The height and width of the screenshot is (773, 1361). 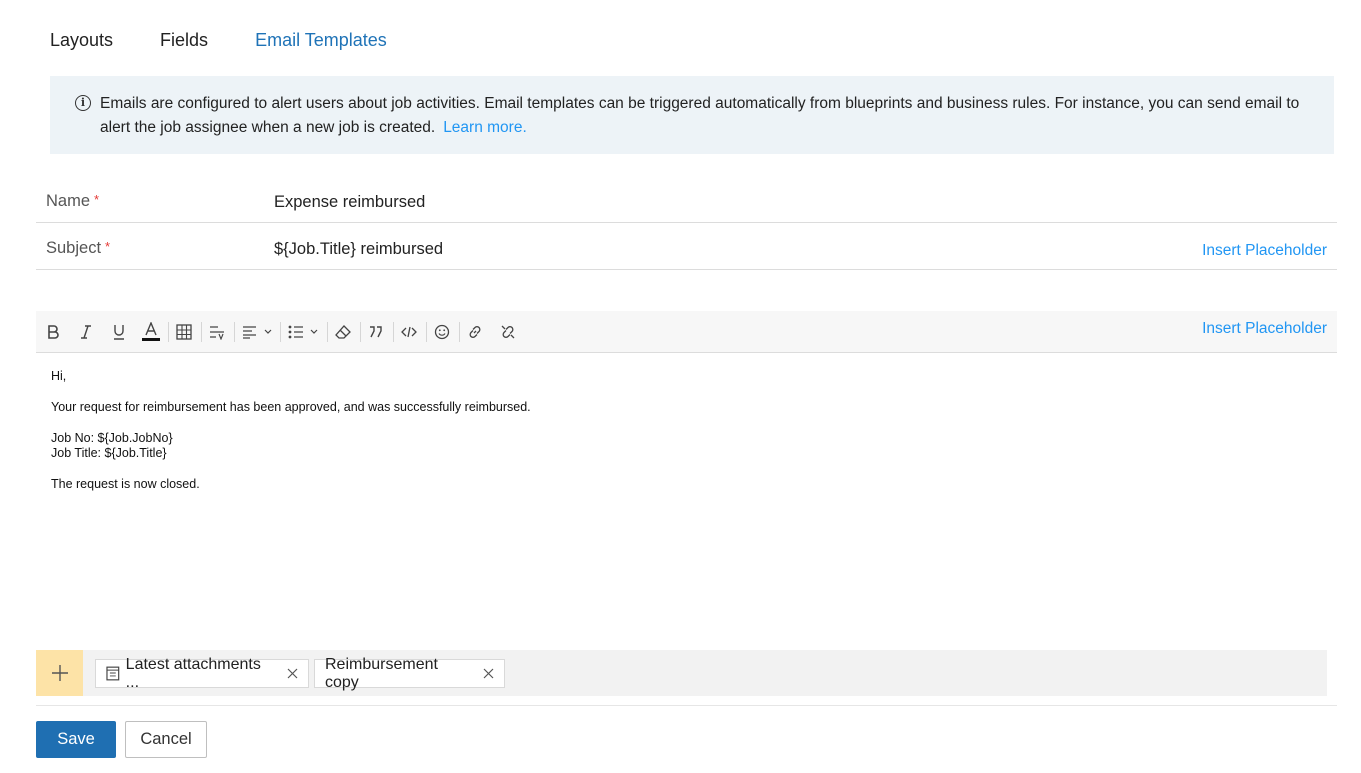 I want to click on body-line: Job No: ${Job.JobNo}, so click(x=112, y=438).